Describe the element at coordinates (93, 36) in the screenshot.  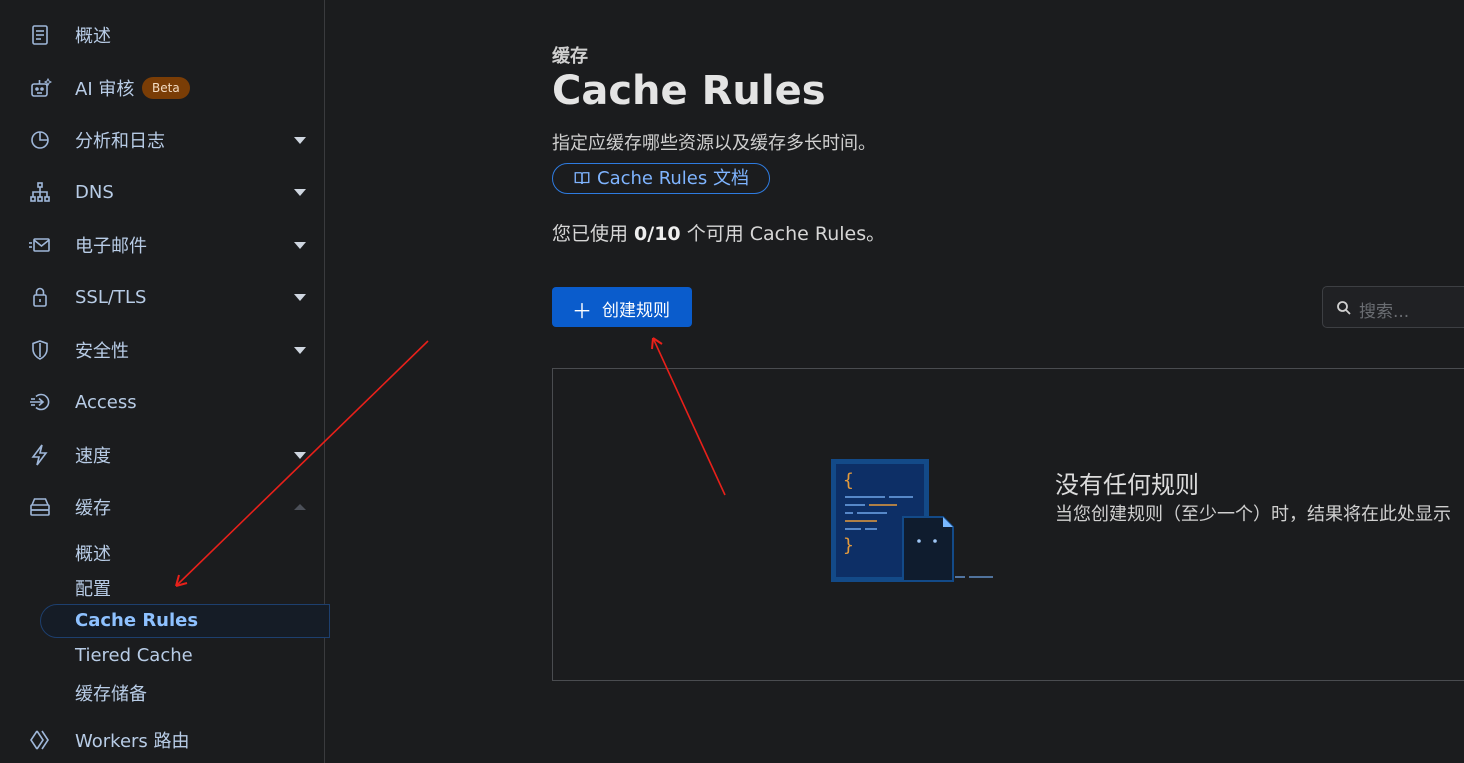
I see `sidebar-item-label: 概述` at that location.